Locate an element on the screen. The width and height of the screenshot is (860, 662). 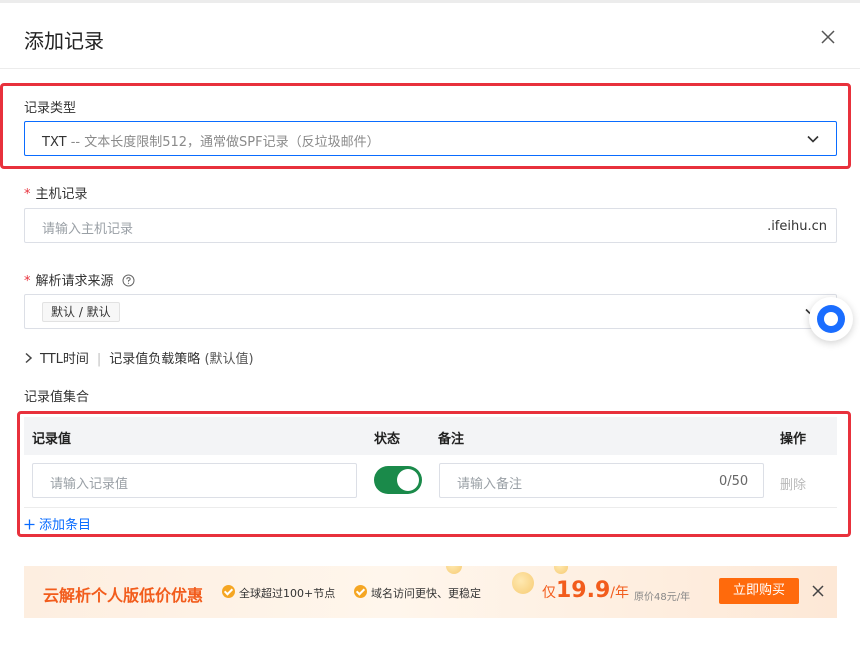
assistant-icon is located at coordinates (831, 319).